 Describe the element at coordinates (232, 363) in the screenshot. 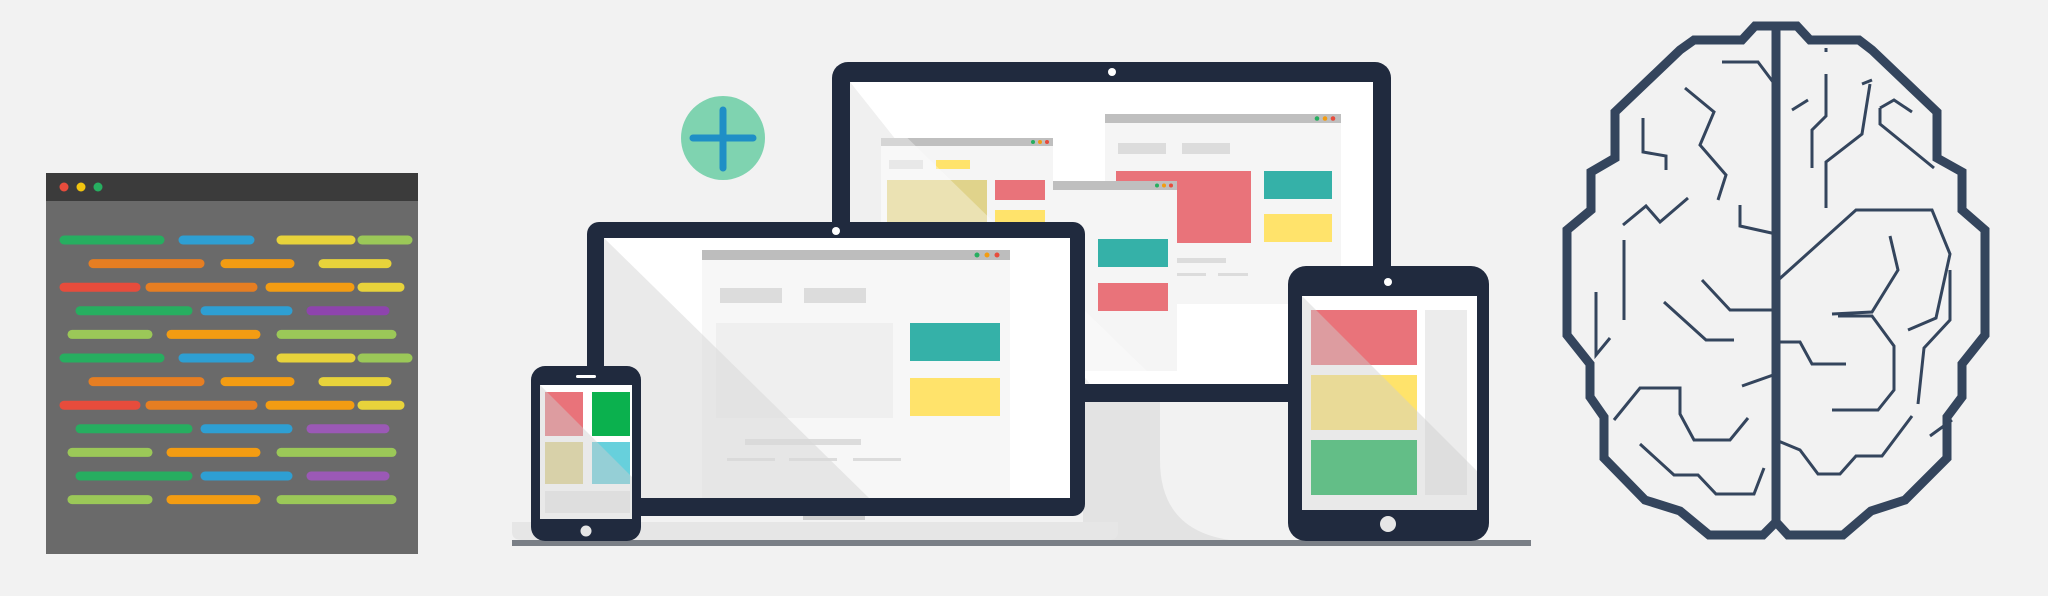

I see `code-editor-window-icon` at that location.